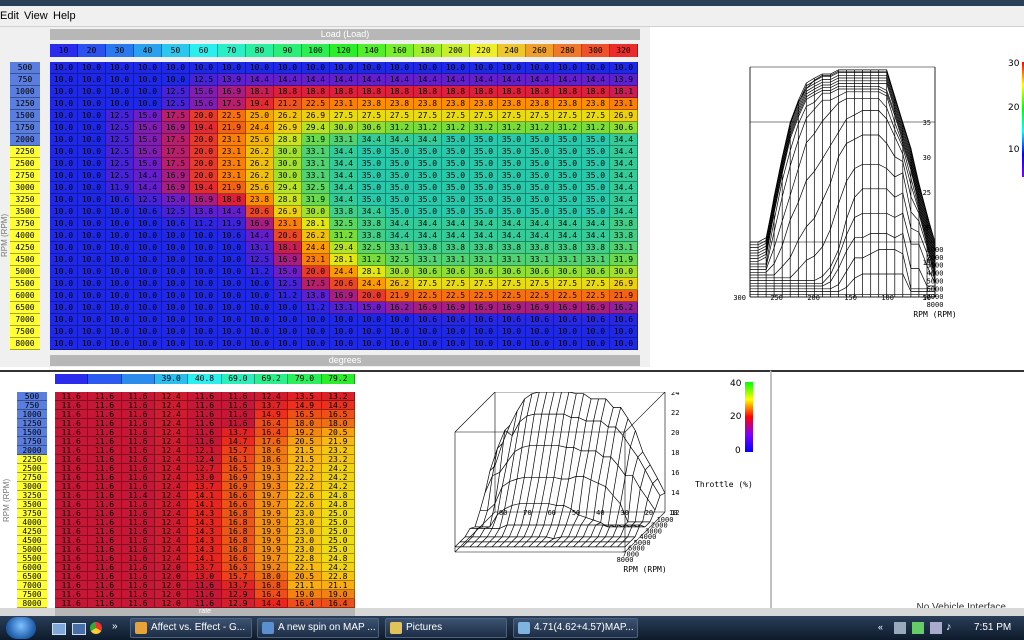  I want to click on table-cell: 21.5, so click(305, 459).